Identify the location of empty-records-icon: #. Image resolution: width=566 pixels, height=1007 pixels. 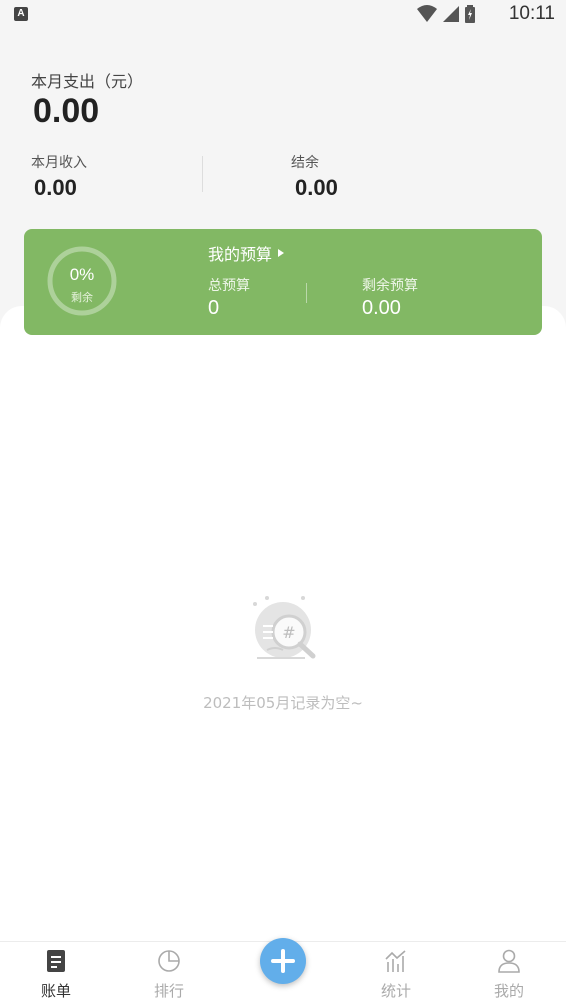
(284, 627).